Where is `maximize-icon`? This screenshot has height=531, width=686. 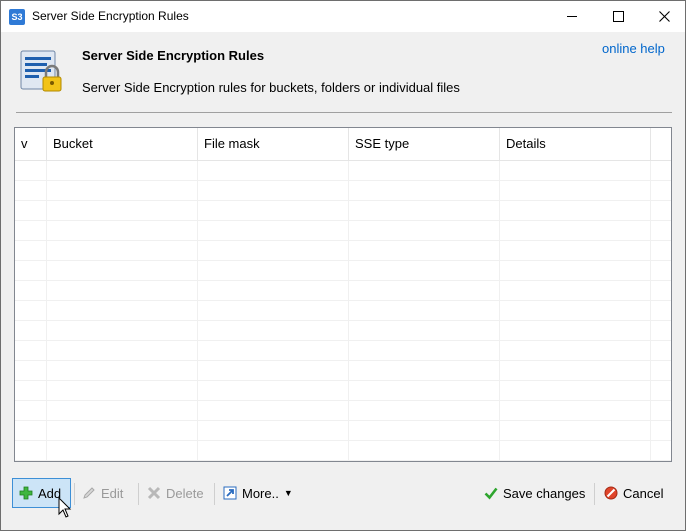
maximize-icon is located at coordinates (618, 16).